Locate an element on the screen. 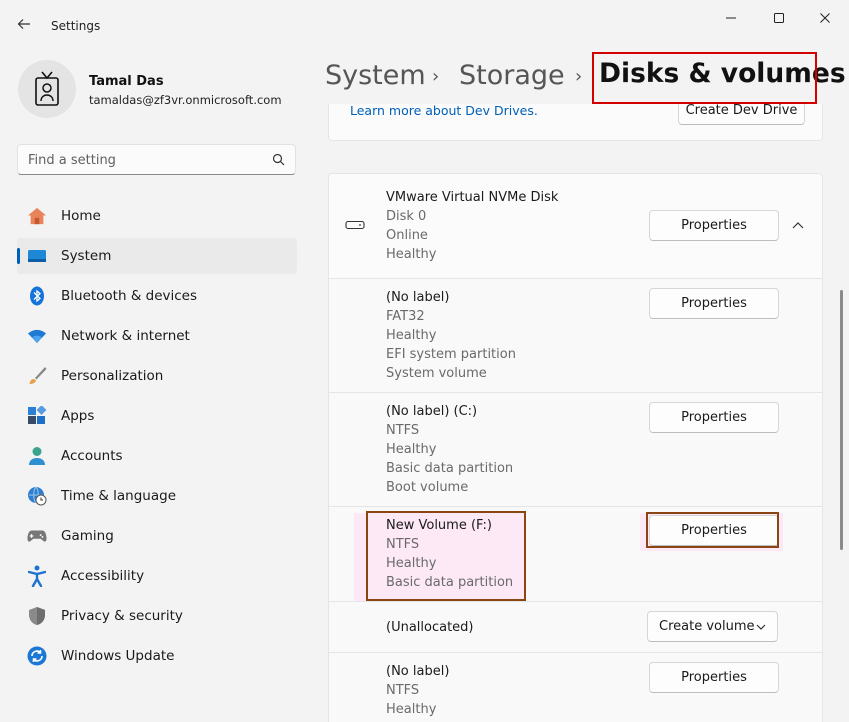 This screenshot has width=849, height=722. avatar is located at coordinates (47, 89).